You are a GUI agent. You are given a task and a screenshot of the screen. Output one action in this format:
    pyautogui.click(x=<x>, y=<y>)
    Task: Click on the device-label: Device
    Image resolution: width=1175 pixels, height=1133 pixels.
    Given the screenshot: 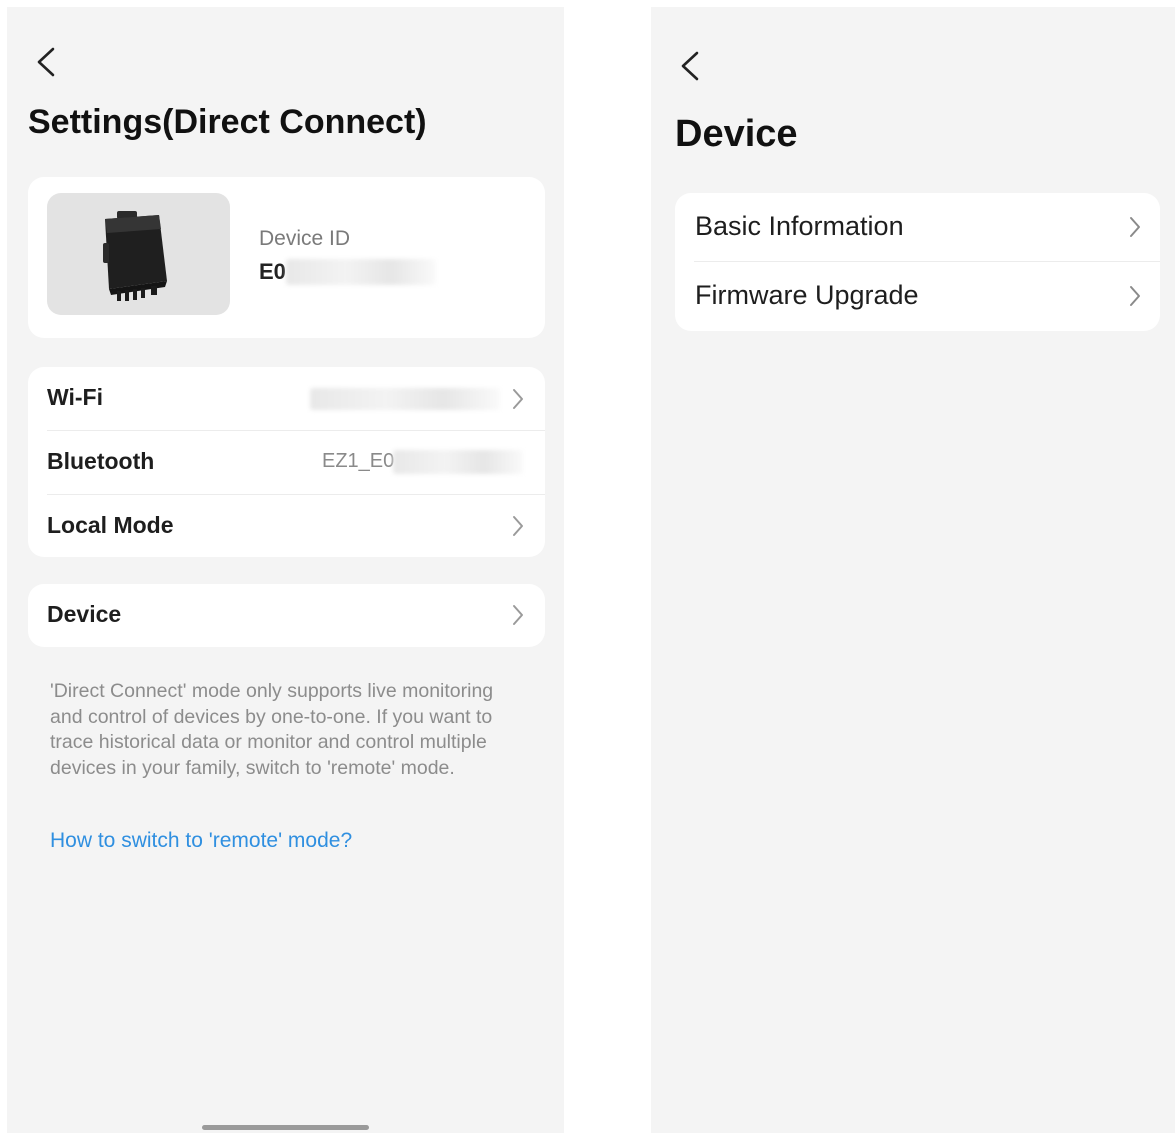 What is the action you would take?
    pyautogui.click(x=84, y=614)
    